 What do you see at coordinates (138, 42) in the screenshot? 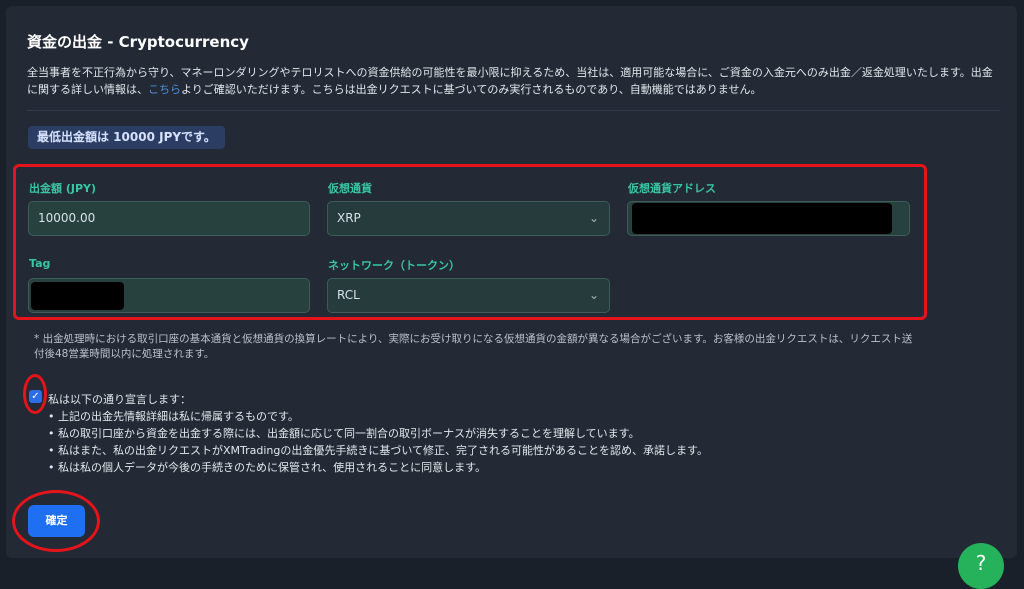
I see `page-title: 資金の出金 - Cryptocurrency` at bounding box center [138, 42].